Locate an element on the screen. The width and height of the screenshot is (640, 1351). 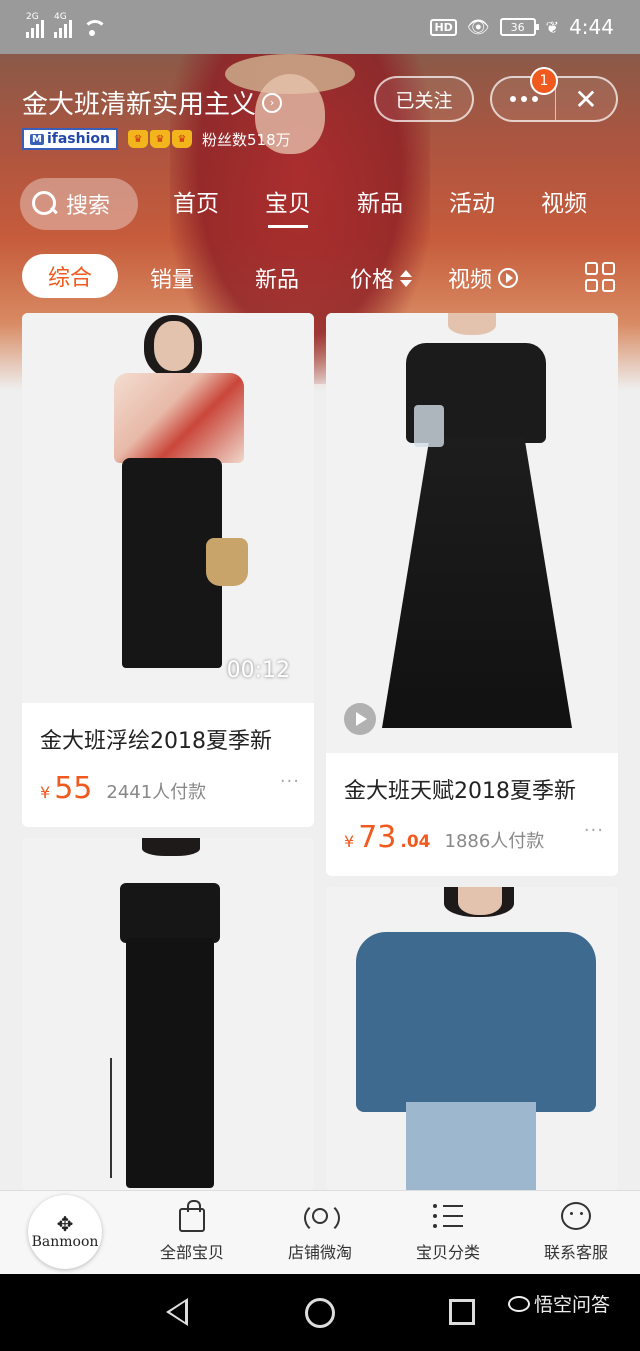
shop-name: 金大班清新实用主义 › is located at coordinates (152, 102).